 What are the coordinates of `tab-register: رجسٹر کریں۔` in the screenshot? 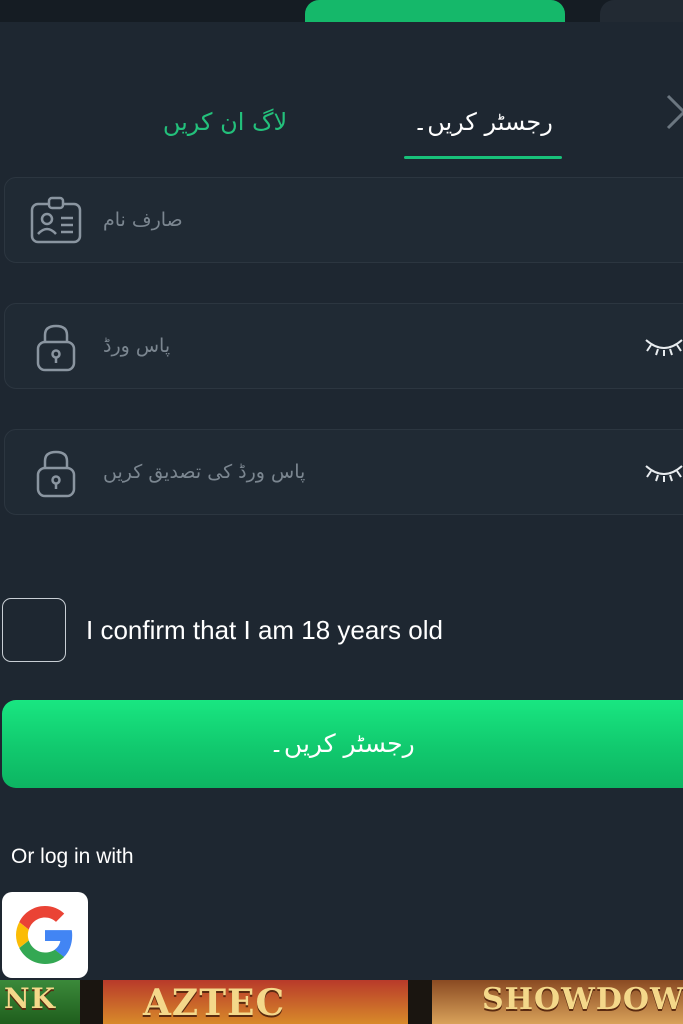 It's located at (483, 122).